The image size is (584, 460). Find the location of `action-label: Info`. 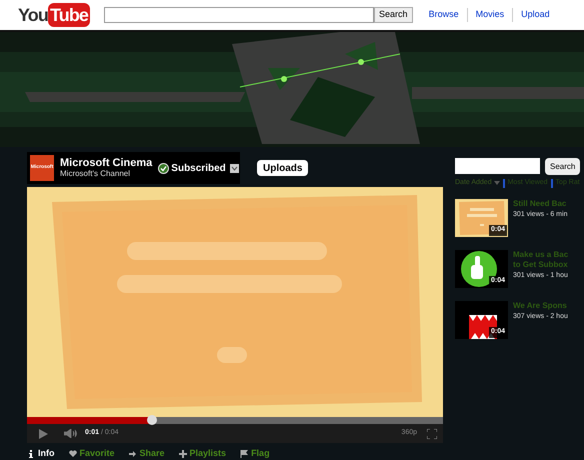

action-label: Info is located at coordinates (46, 453).